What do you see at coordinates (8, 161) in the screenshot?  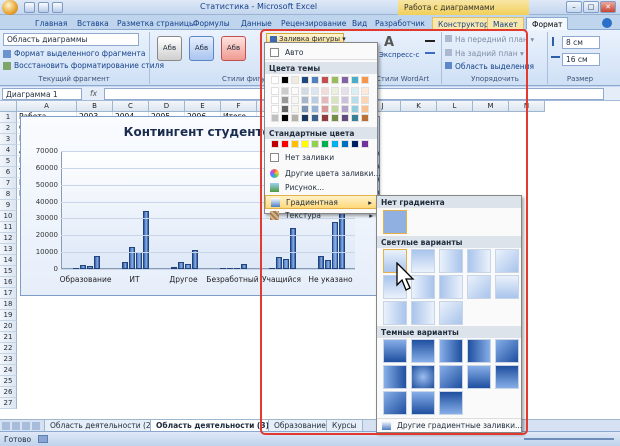 I see `row-header: 5` at bounding box center [8, 161].